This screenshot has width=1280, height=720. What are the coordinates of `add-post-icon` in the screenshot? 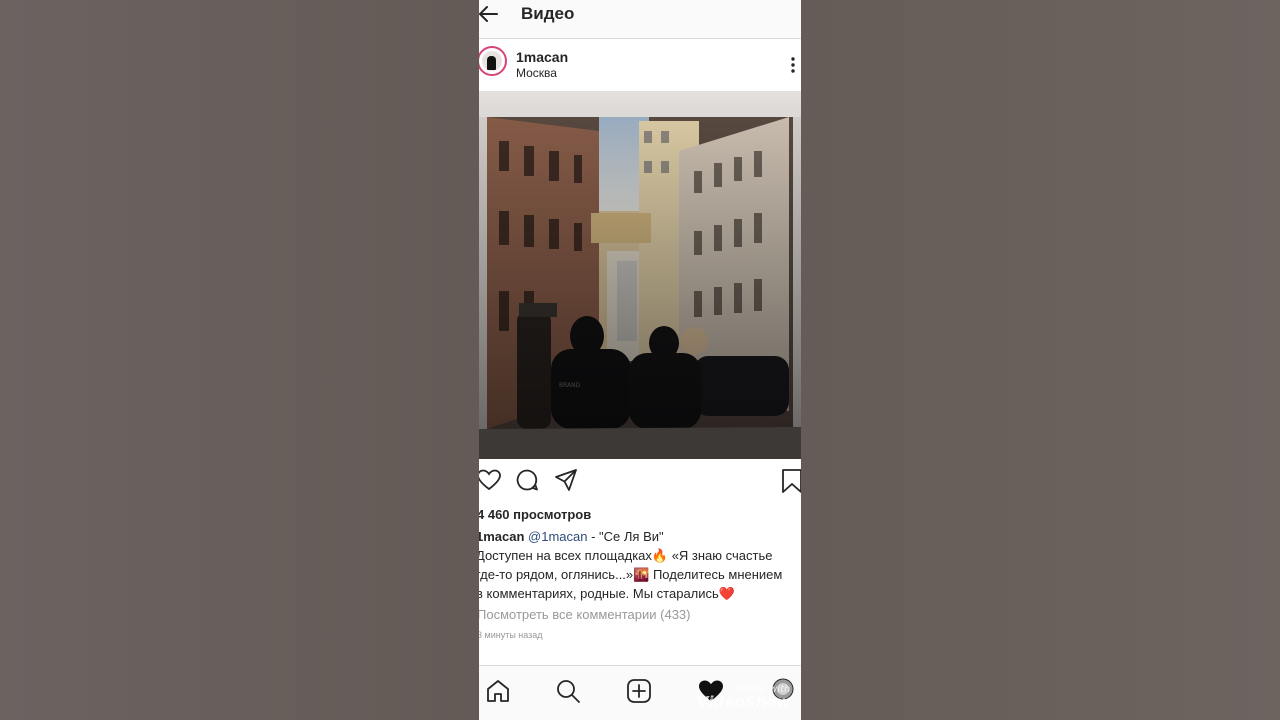 It's located at (639, 691).